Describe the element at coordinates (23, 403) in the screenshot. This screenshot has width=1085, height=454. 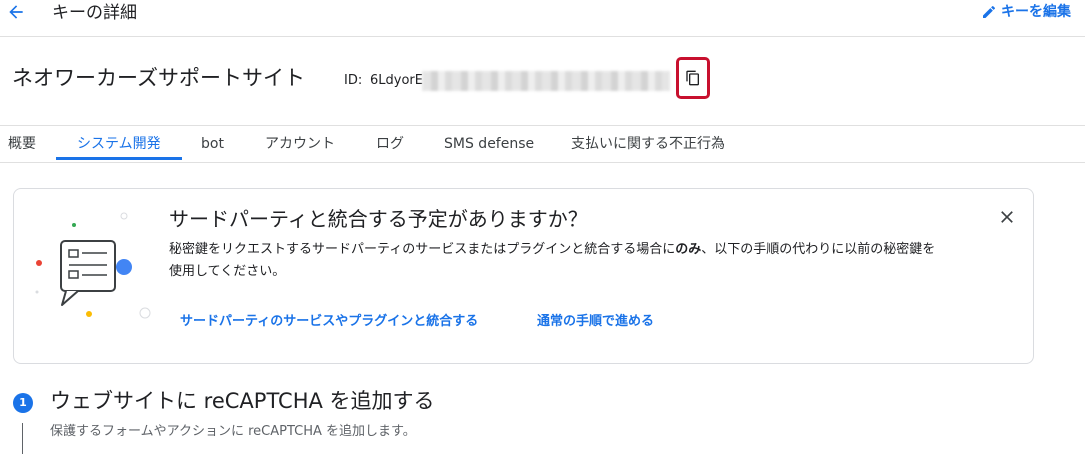
I see `step-number-badge: 1` at that location.